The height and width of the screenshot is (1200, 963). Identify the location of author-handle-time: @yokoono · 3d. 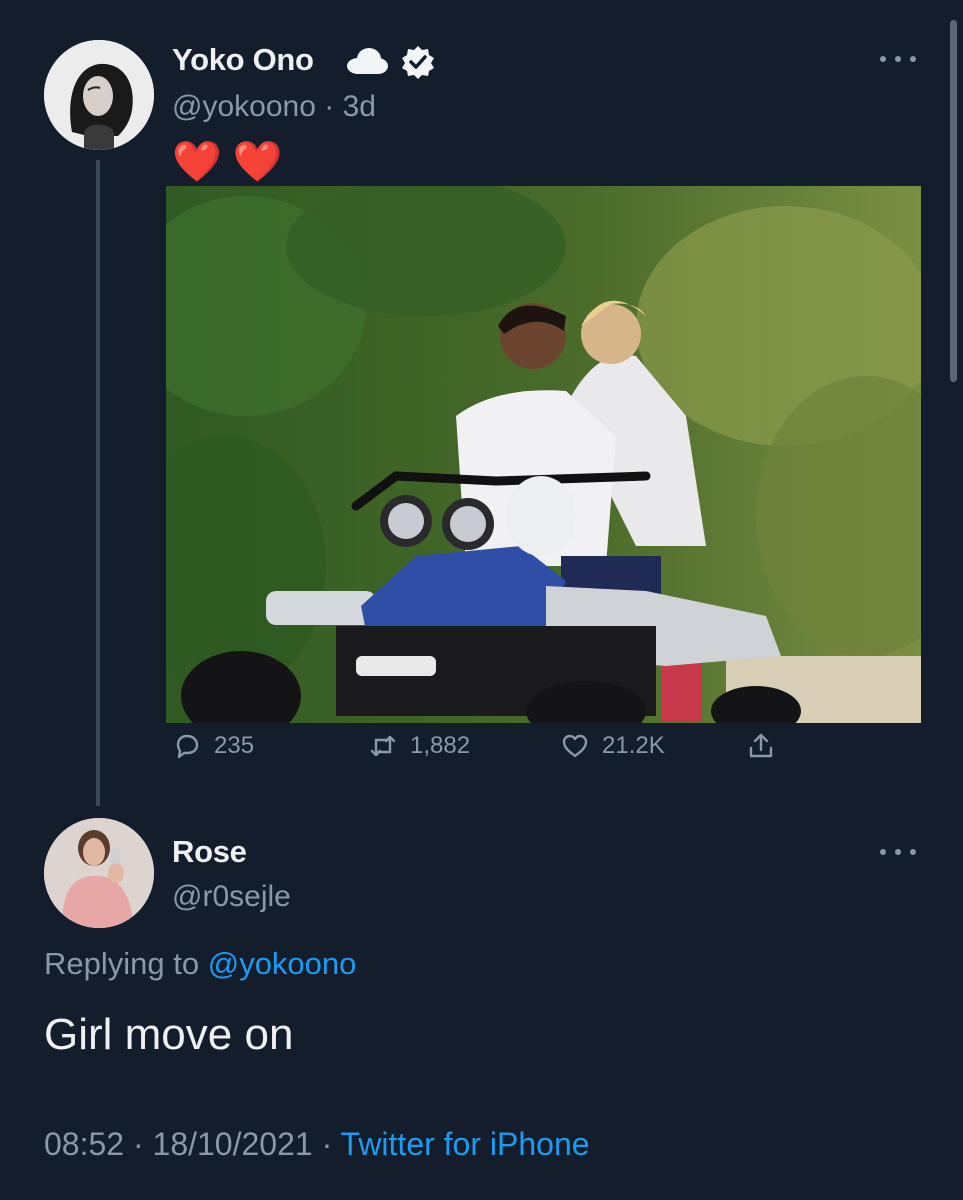
(274, 107).